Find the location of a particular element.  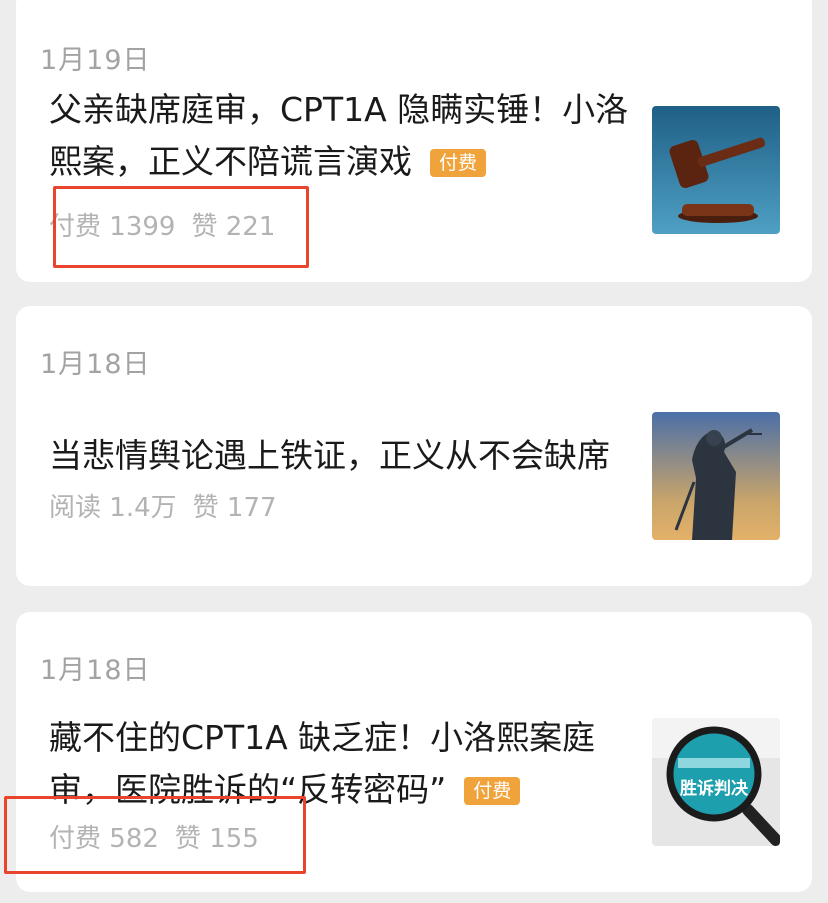

article-thumbnail: 胜诉判决 is located at coordinates (716, 782).